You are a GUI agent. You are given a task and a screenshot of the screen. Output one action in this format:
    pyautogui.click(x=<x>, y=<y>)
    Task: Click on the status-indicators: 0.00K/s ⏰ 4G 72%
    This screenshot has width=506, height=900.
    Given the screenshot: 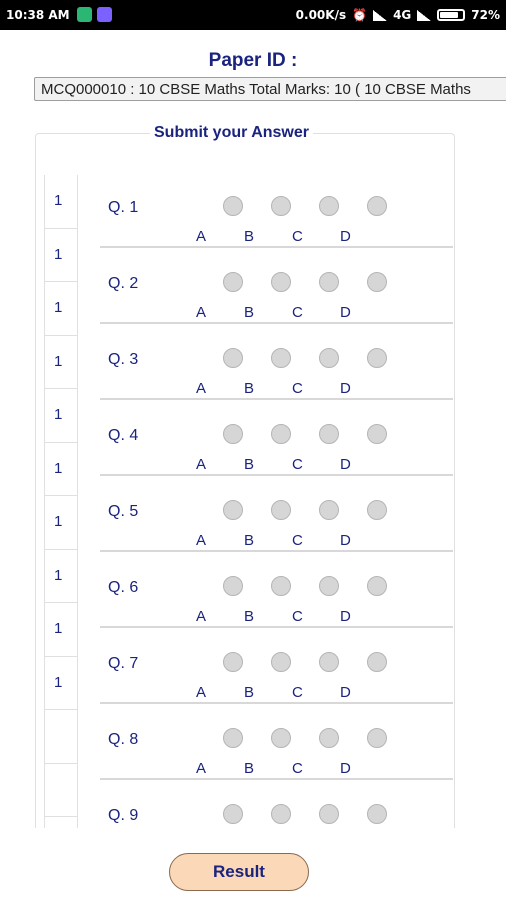 What is the action you would take?
    pyautogui.click(x=398, y=15)
    